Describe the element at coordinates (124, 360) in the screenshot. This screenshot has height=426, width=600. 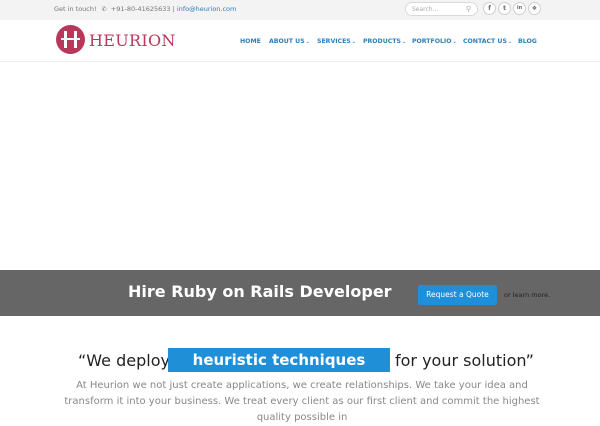
I see `quote-open-text: “We deploy` at that location.